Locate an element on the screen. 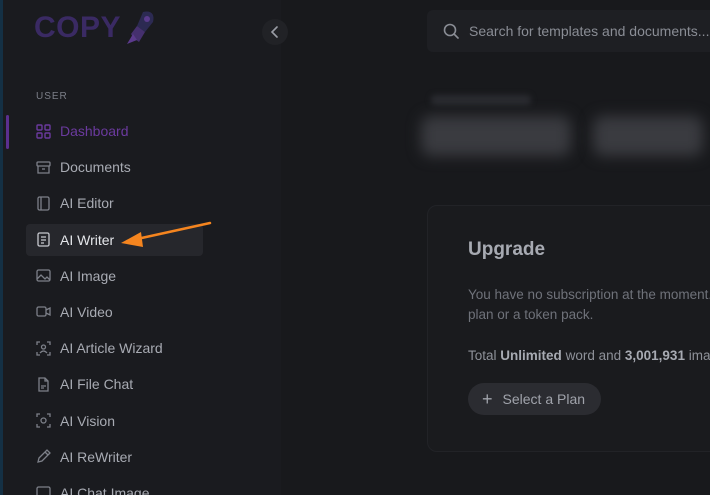 The image size is (710, 495). stats-words-value: Unlimited is located at coordinates (531, 355).